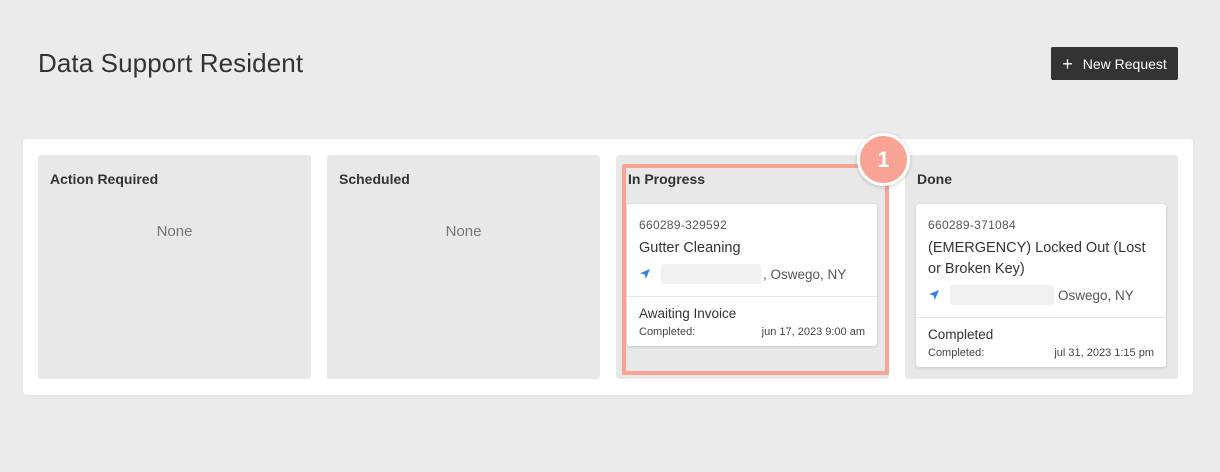 The image size is (1220, 472). I want to click on card-divider, so click(1041, 317).